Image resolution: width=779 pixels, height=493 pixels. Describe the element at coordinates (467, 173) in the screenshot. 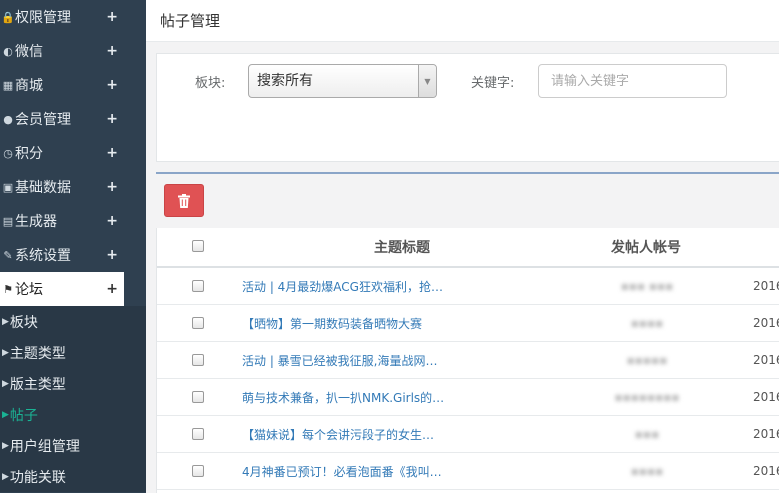

I see `section-divider` at that location.